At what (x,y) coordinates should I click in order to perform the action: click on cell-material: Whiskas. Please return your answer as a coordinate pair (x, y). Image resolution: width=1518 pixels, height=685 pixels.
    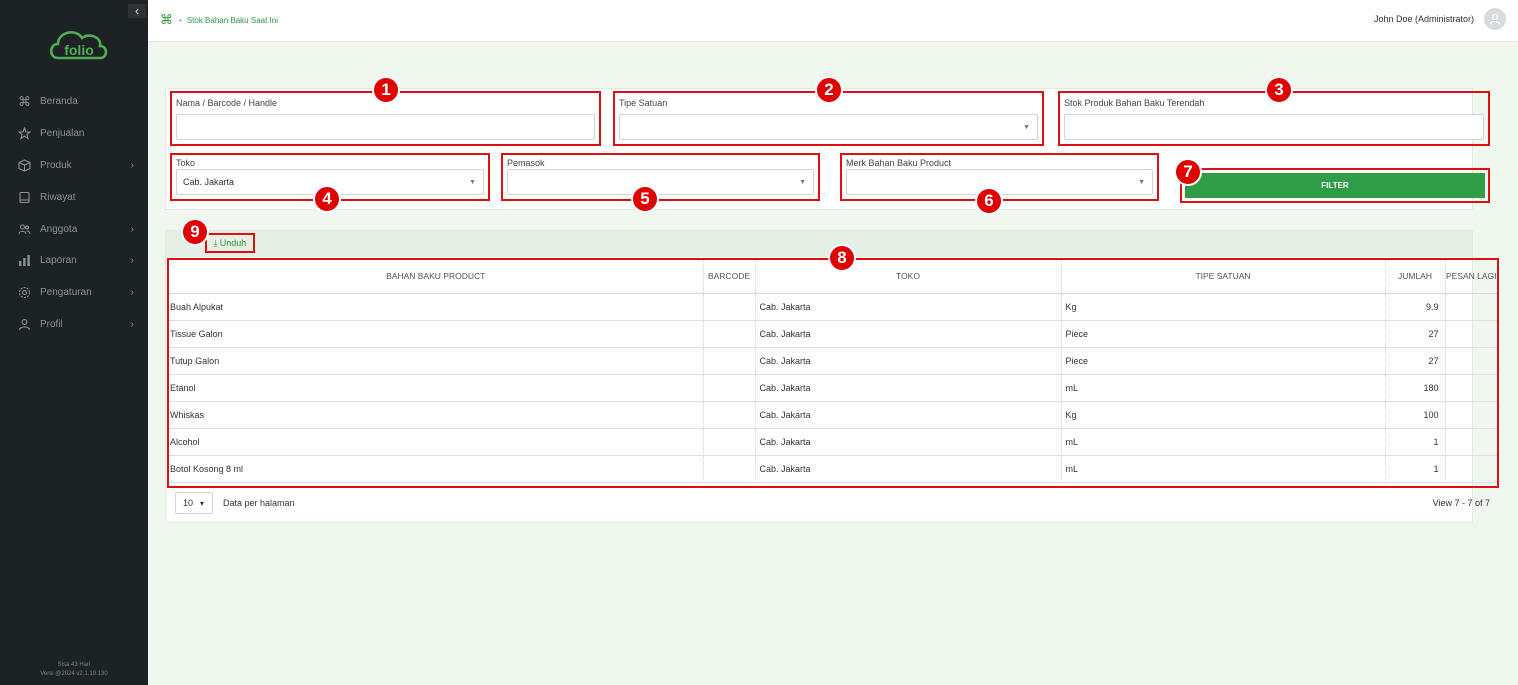
    Looking at the image, I should click on (436, 415).